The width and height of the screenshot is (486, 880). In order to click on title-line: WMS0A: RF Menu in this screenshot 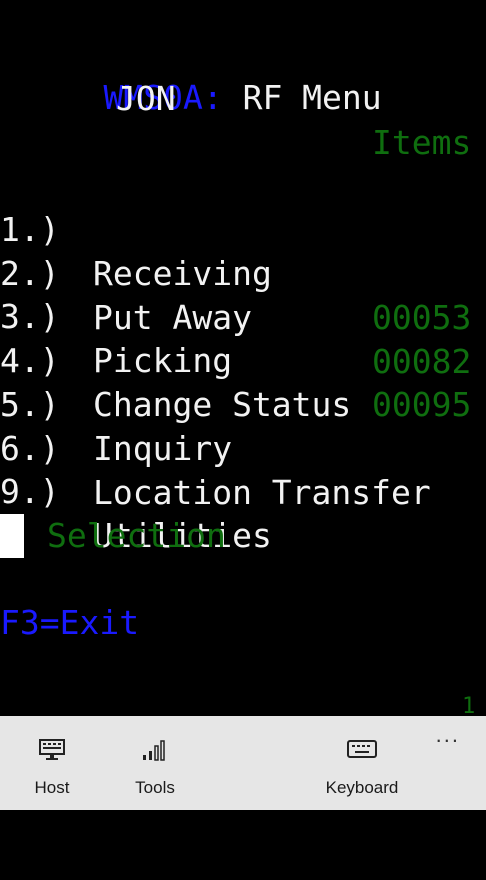, I will do `click(202, 74)`.